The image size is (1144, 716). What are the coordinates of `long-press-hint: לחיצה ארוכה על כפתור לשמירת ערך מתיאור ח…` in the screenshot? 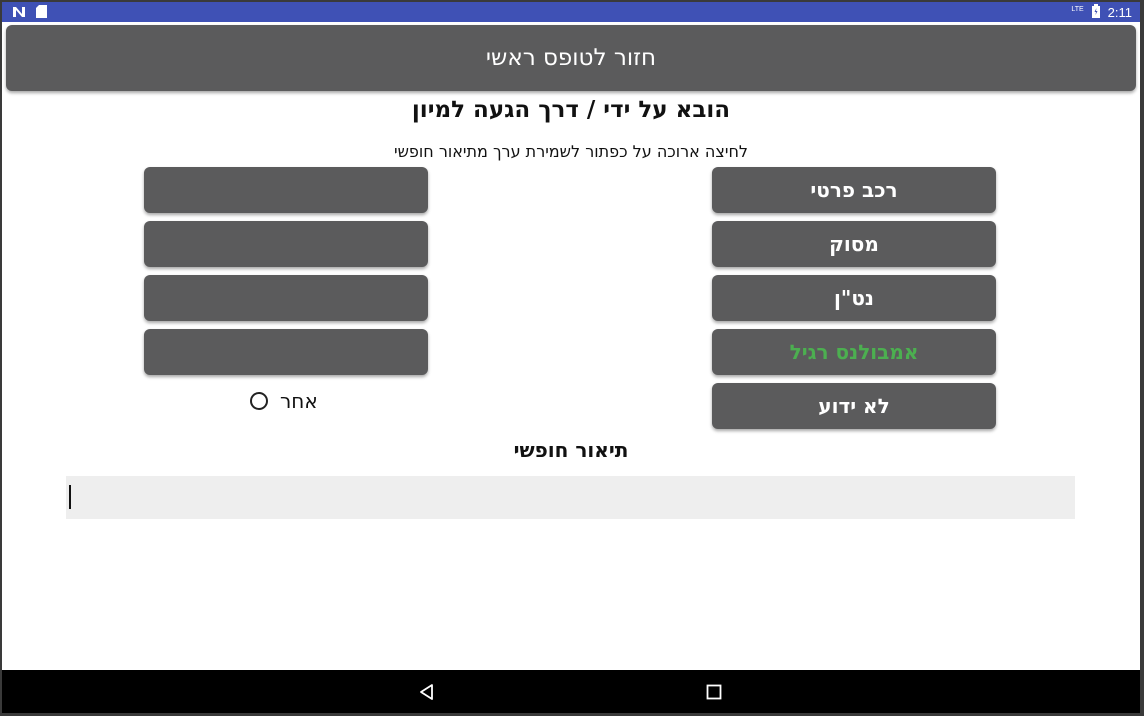 It's located at (571, 151).